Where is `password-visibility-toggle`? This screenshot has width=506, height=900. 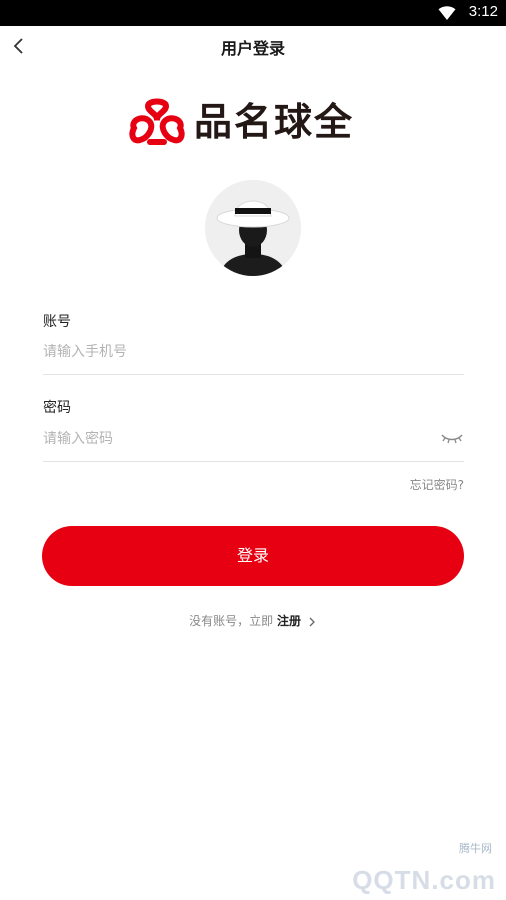
password-visibility-toggle is located at coordinates (452, 438).